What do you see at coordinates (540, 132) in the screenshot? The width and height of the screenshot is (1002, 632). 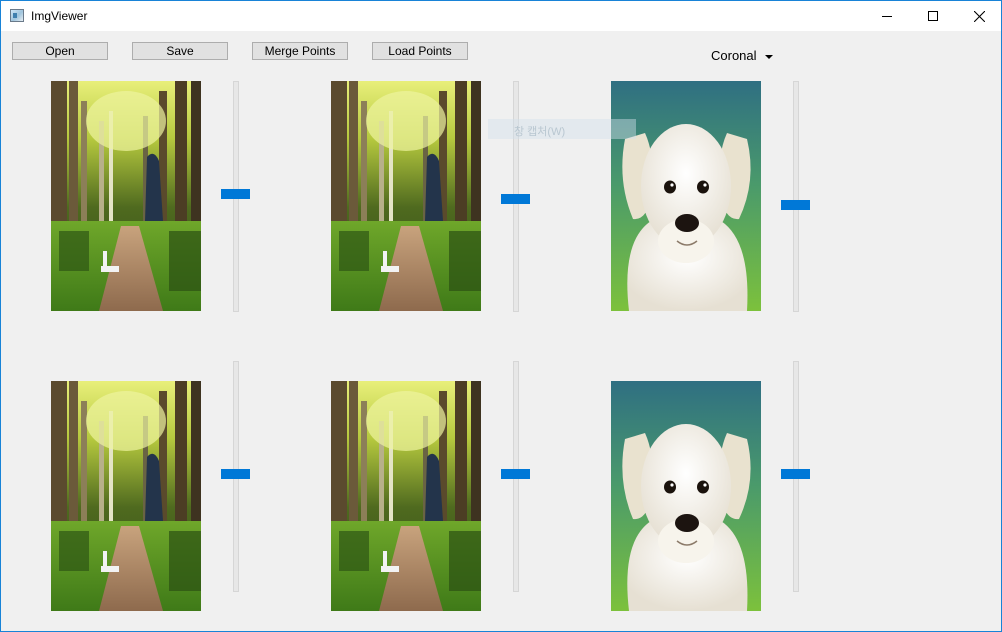 I see `ghost-tooltip-text: 창 캡처(W)` at bounding box center [540, 132].